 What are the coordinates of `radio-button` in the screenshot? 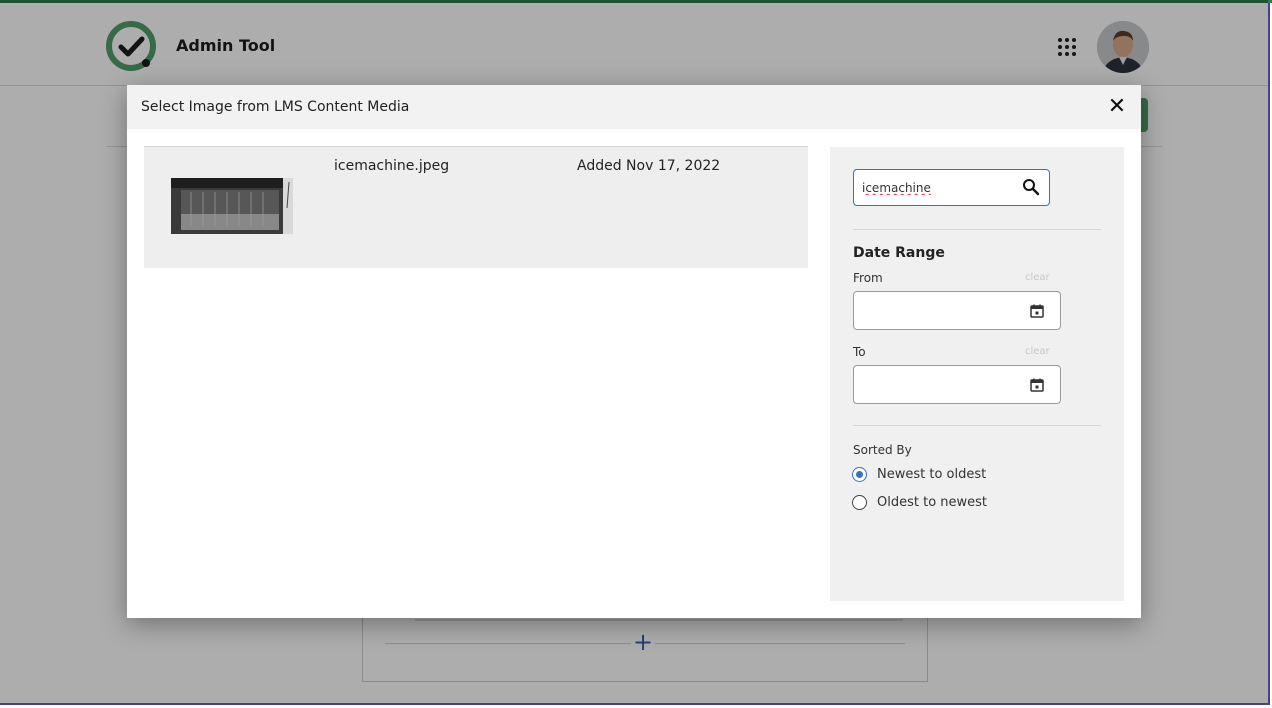 It's located at (859, 502).